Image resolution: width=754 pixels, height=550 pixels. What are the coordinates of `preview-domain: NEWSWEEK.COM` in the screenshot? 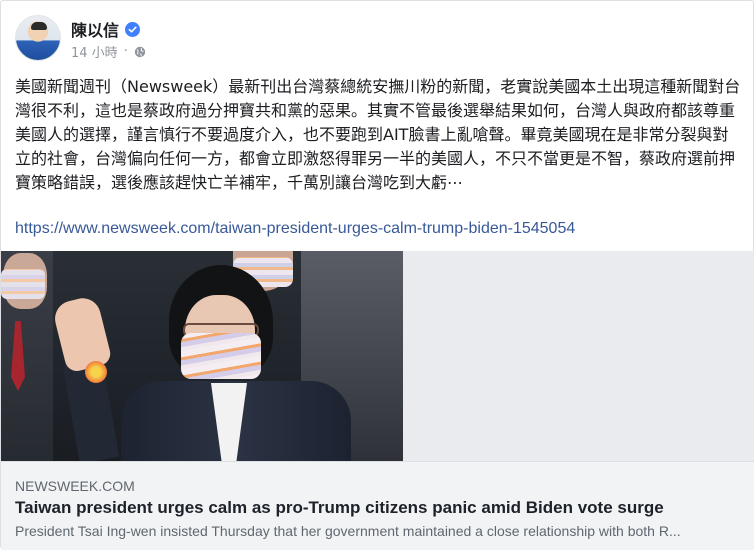 It's located at (75, 486).